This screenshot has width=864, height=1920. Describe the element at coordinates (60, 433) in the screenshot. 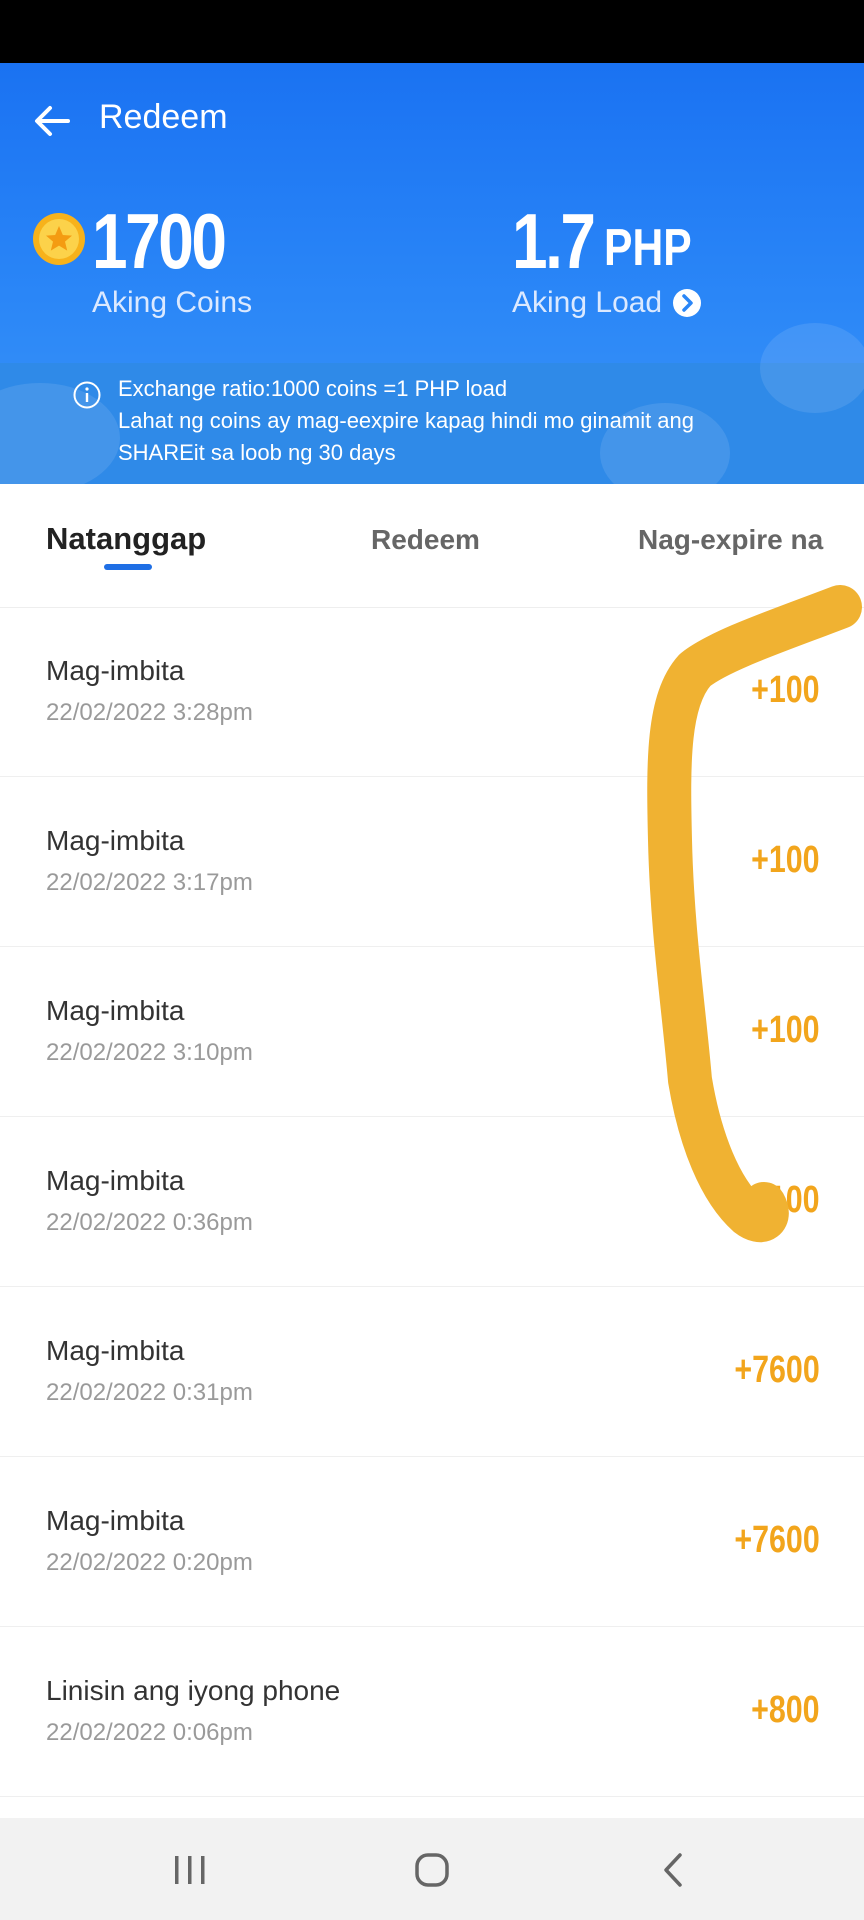

I see `decorative-blob` at that location.